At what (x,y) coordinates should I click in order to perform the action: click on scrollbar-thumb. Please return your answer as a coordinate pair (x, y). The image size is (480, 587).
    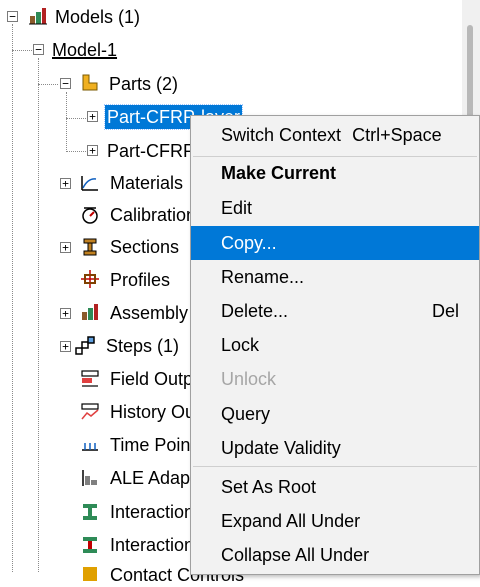
    Looking at the image, I should click on (470, 72).